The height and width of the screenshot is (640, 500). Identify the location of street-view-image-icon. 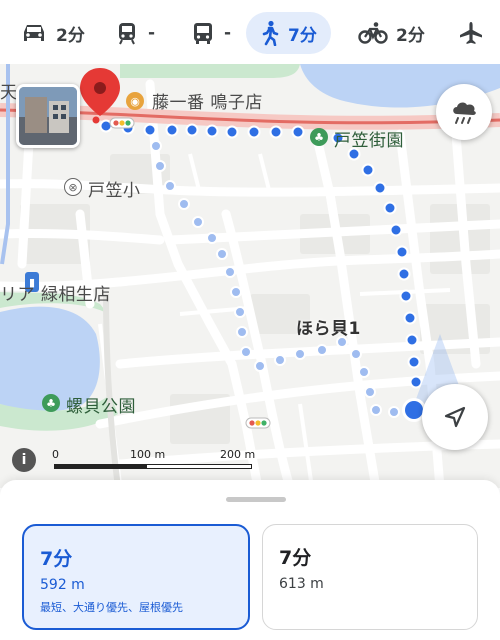
(48, 116).